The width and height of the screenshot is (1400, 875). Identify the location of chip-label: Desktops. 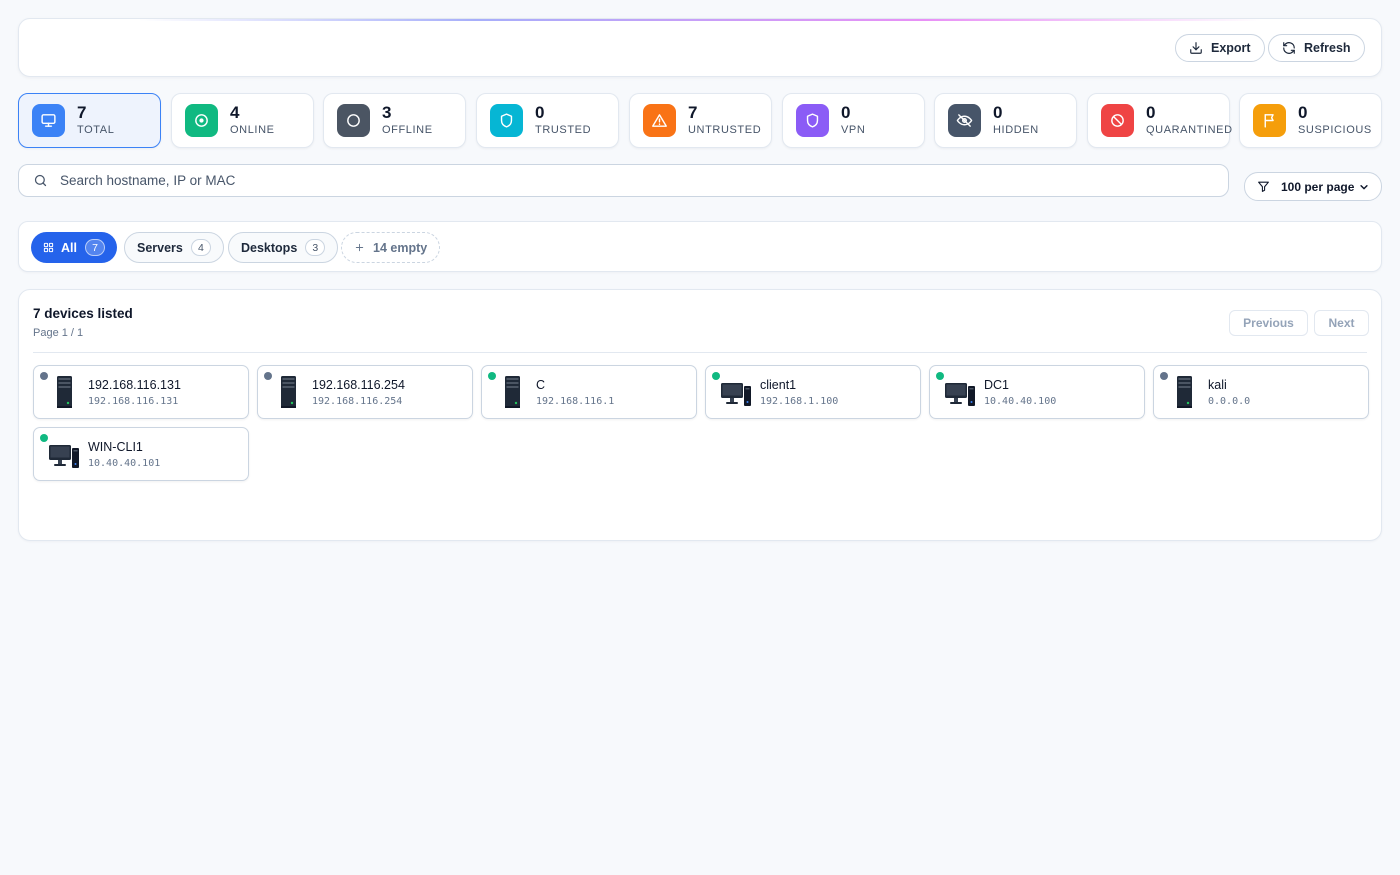
(269, 247).